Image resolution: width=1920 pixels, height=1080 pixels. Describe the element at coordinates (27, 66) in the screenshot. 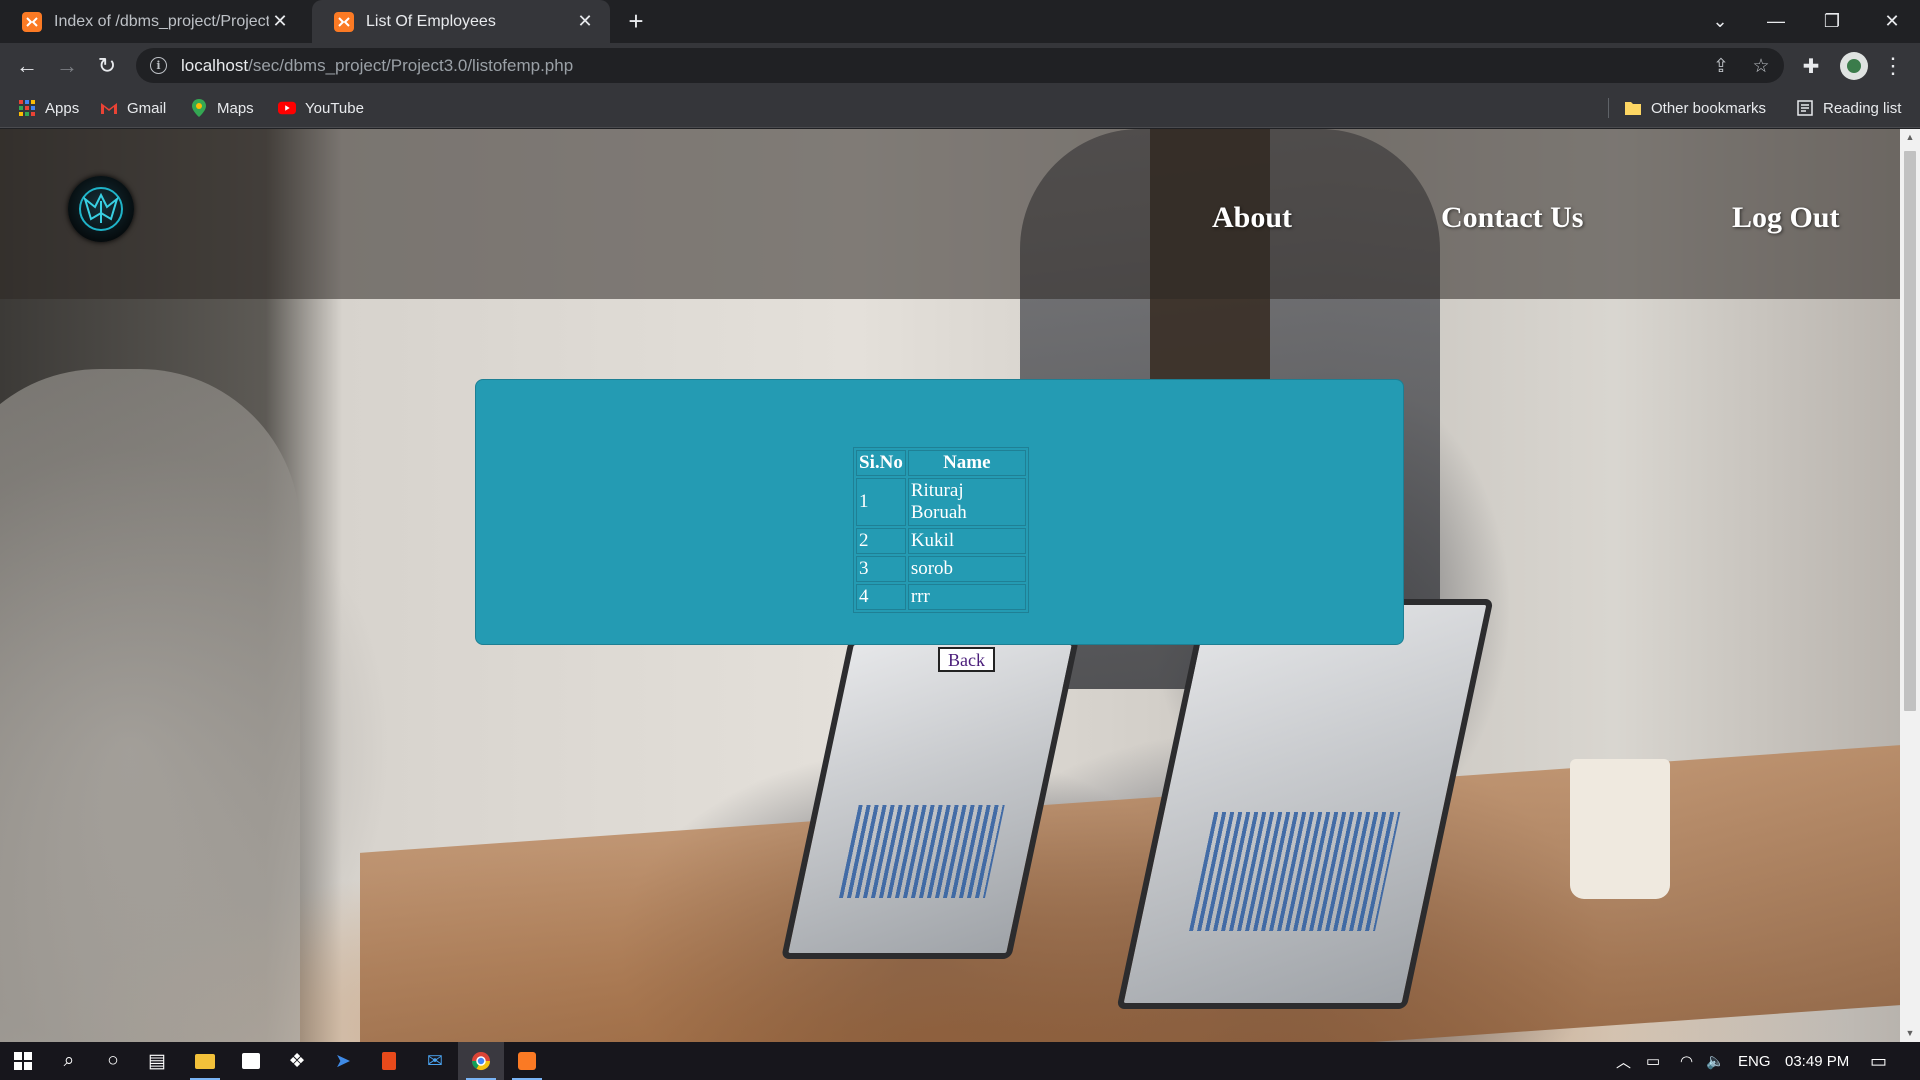

I see `back-arrow-icon: ←` at that location.